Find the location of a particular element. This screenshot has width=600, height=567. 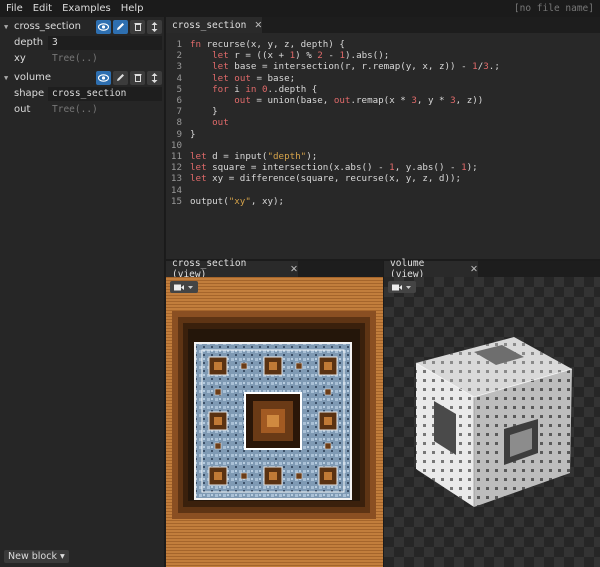

code-line: 1 fn recurse(x, y, z, depth) { is located at coordinates (255, 44).